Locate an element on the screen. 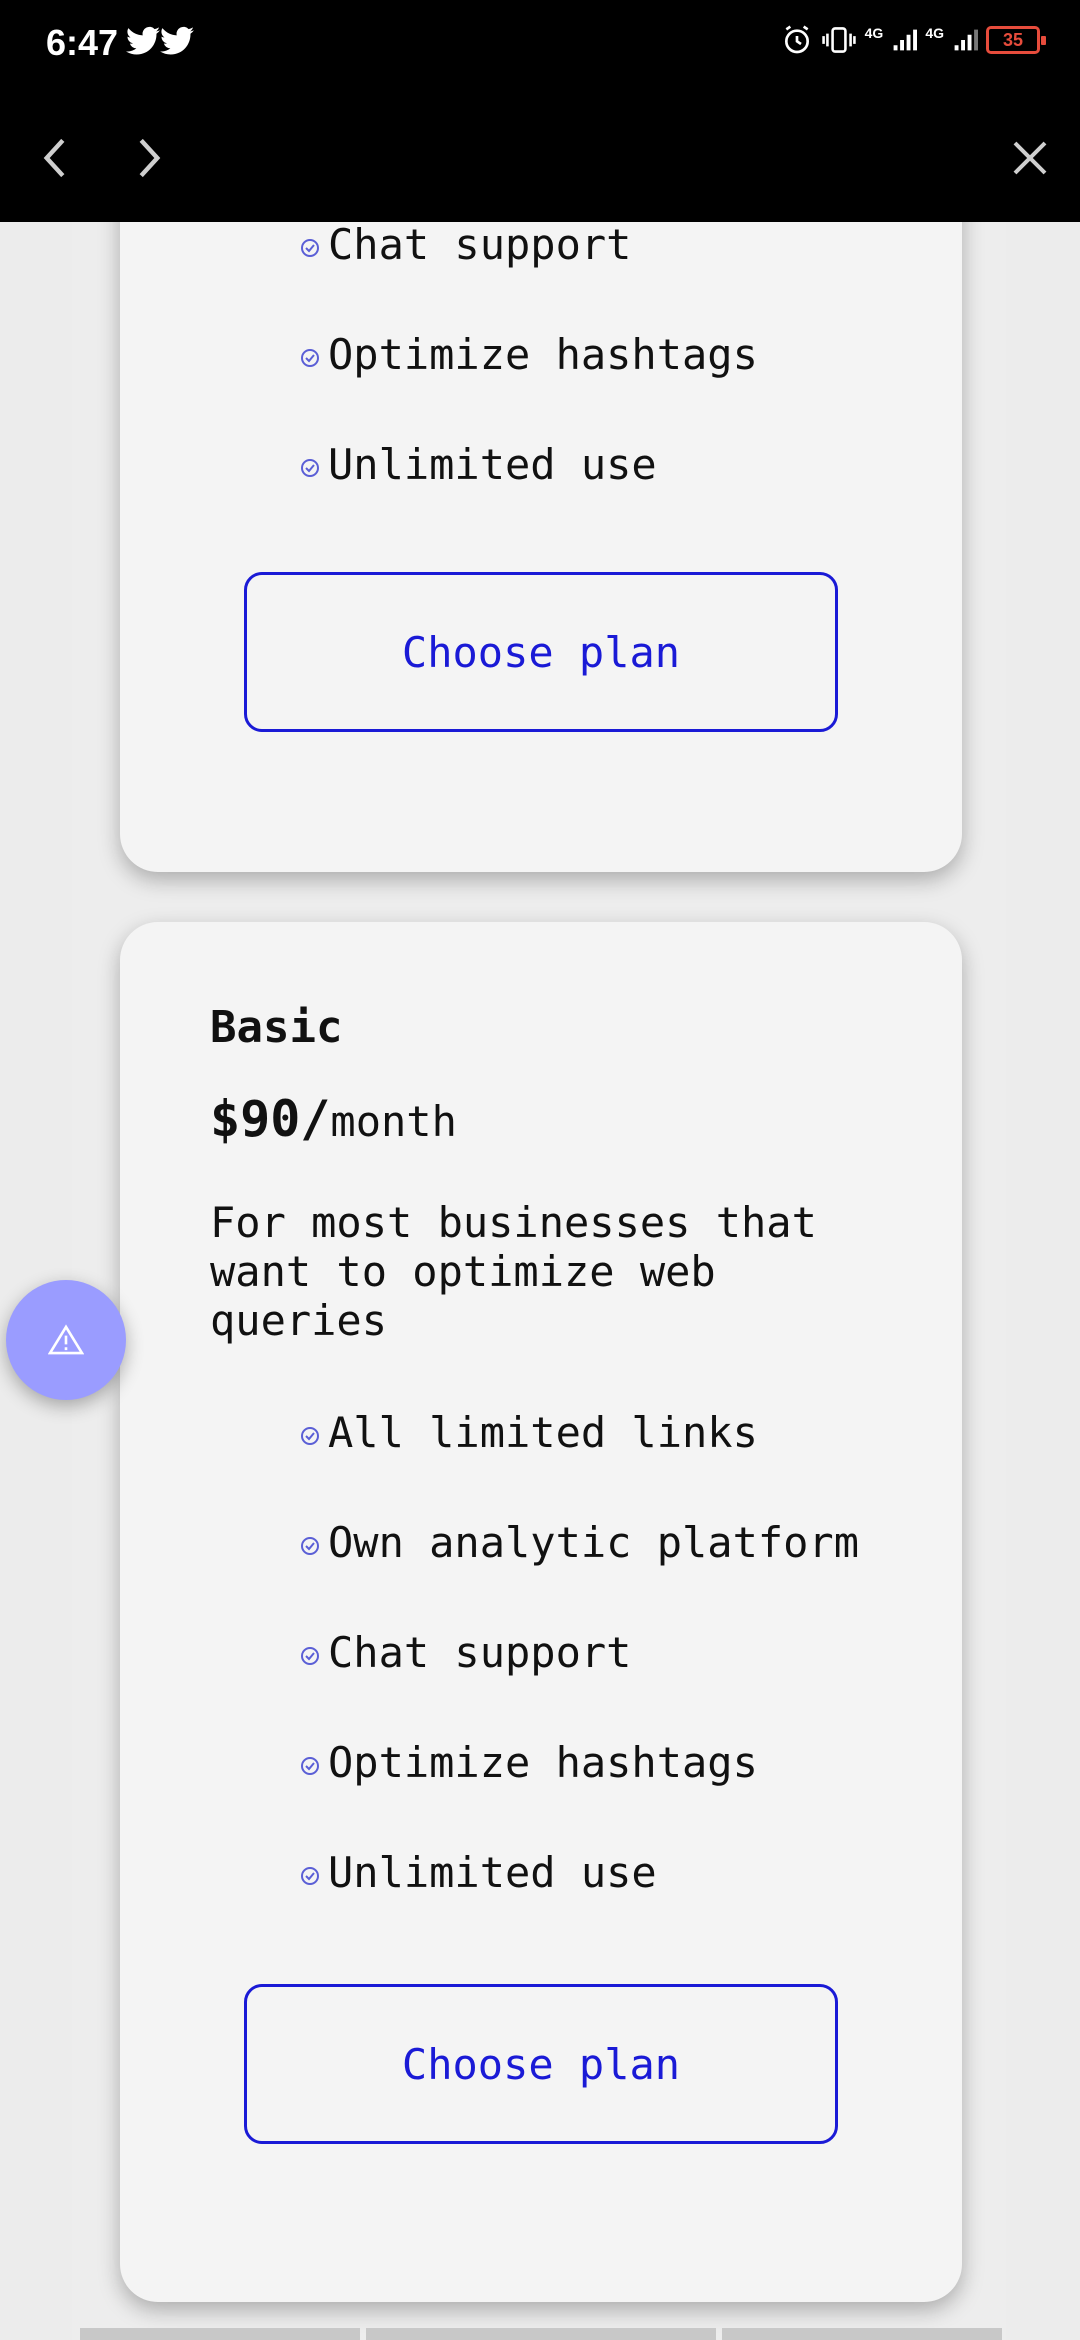 The height and width of the screenshot is (2340, 1080). warning-icon is located at coordinates (66, 1339).